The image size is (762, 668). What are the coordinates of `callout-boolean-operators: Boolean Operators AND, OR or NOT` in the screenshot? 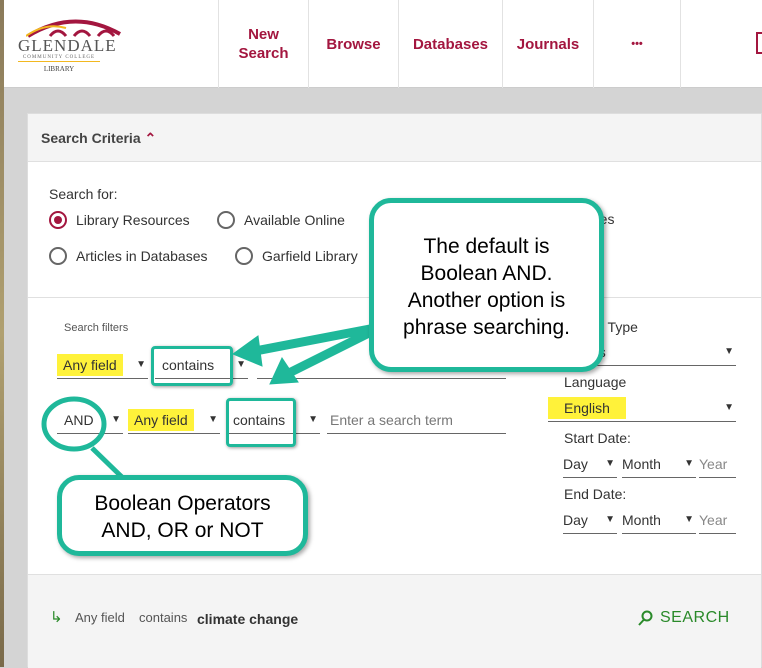 It's located at (182, 515).